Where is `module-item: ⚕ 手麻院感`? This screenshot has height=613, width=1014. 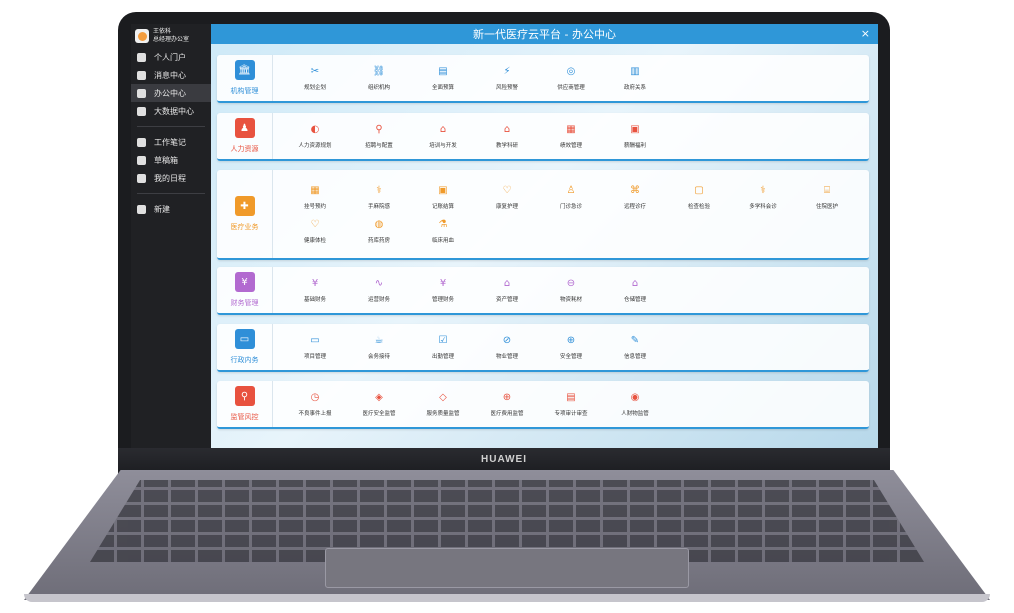
module-item: ⚕ 手麻院感 is located at coordinates (379, 197).